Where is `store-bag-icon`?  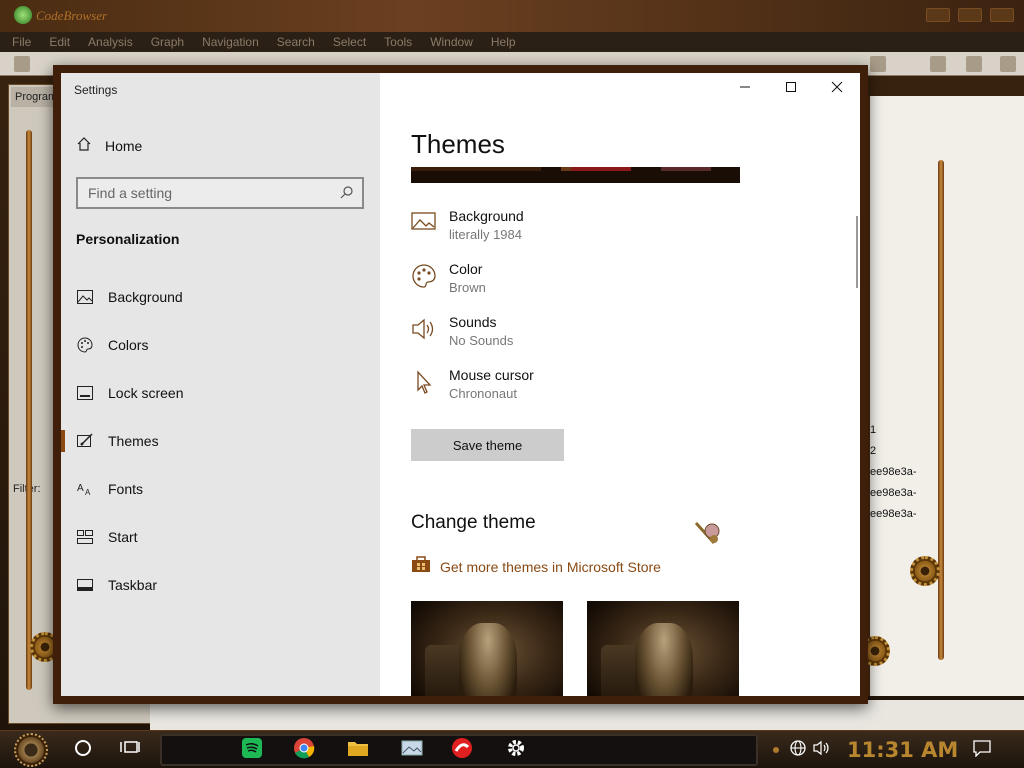 store-bag-icon is located at coordinates (421, 566).